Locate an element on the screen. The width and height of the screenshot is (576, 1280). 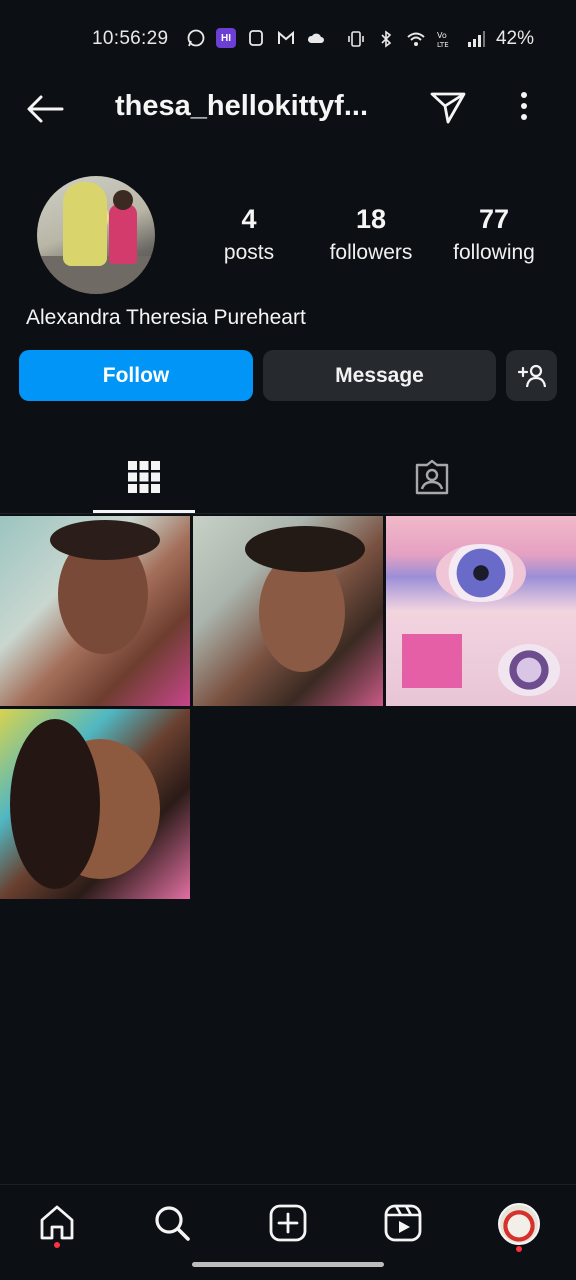
signal-icon is located at coordinates (476, 39).